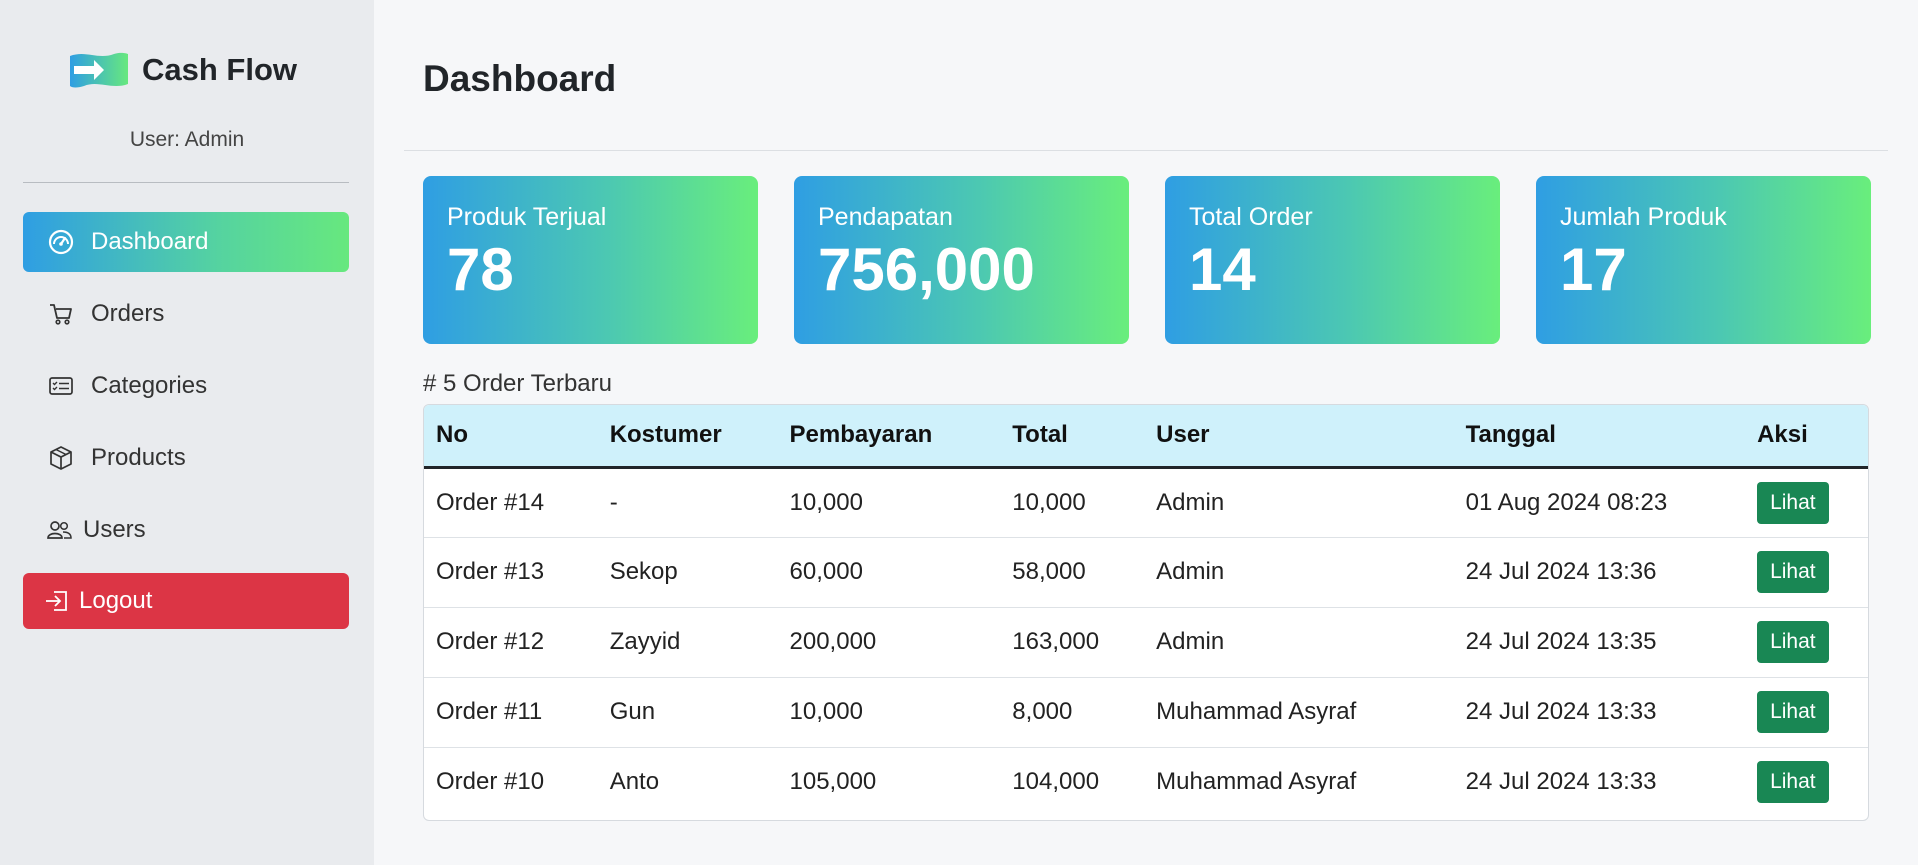 The width and height of the screenshot is (1918, 865). What do you see at coordinates (687, 502) in the screenshot?
I see `cell-kostumer: -` at bounding box center [687, 502].